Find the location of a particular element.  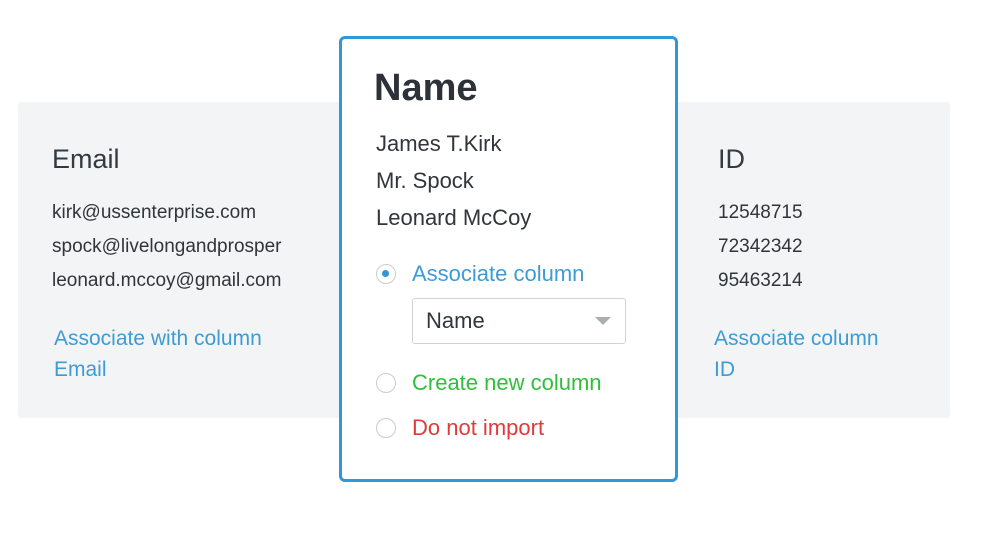

associate-email-link: Associate with column Email is located at coordinates (158, 354).